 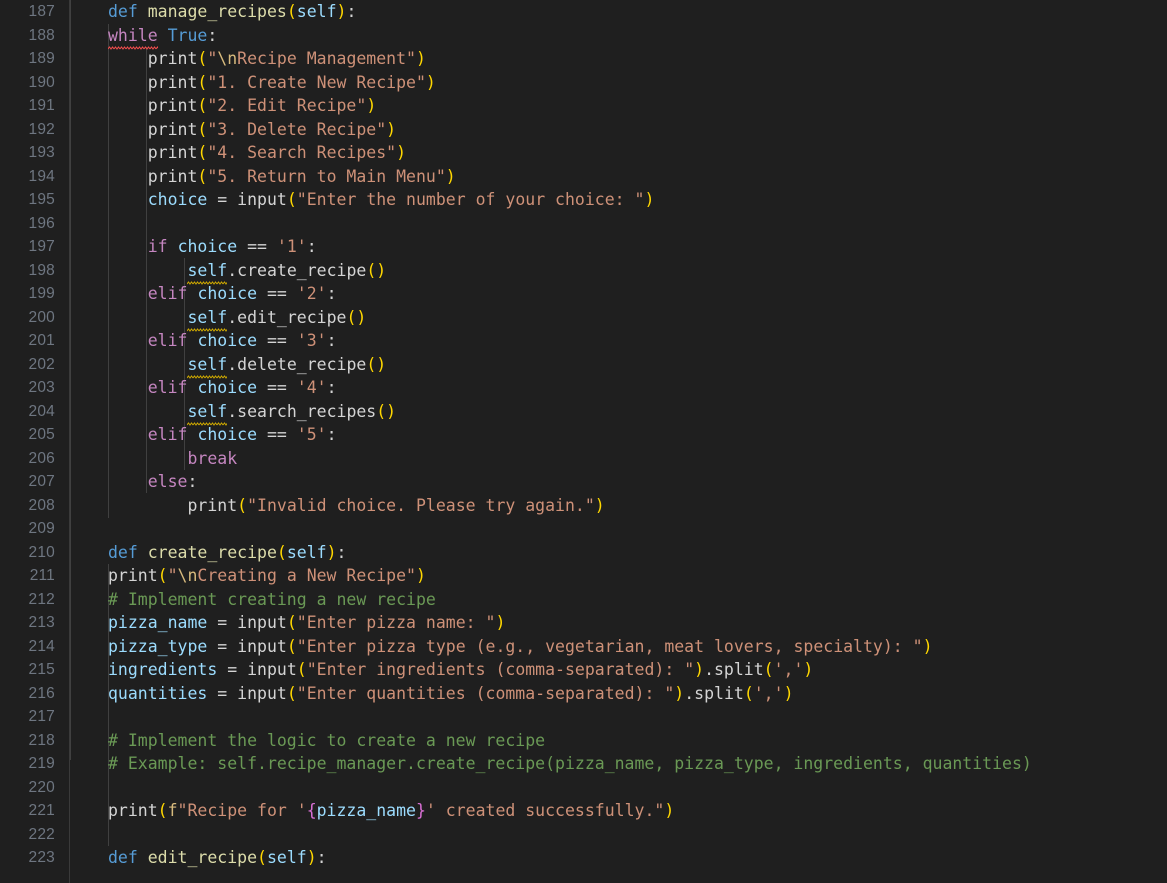 I want to click on token-string: ',', so click(x=788, y=669).